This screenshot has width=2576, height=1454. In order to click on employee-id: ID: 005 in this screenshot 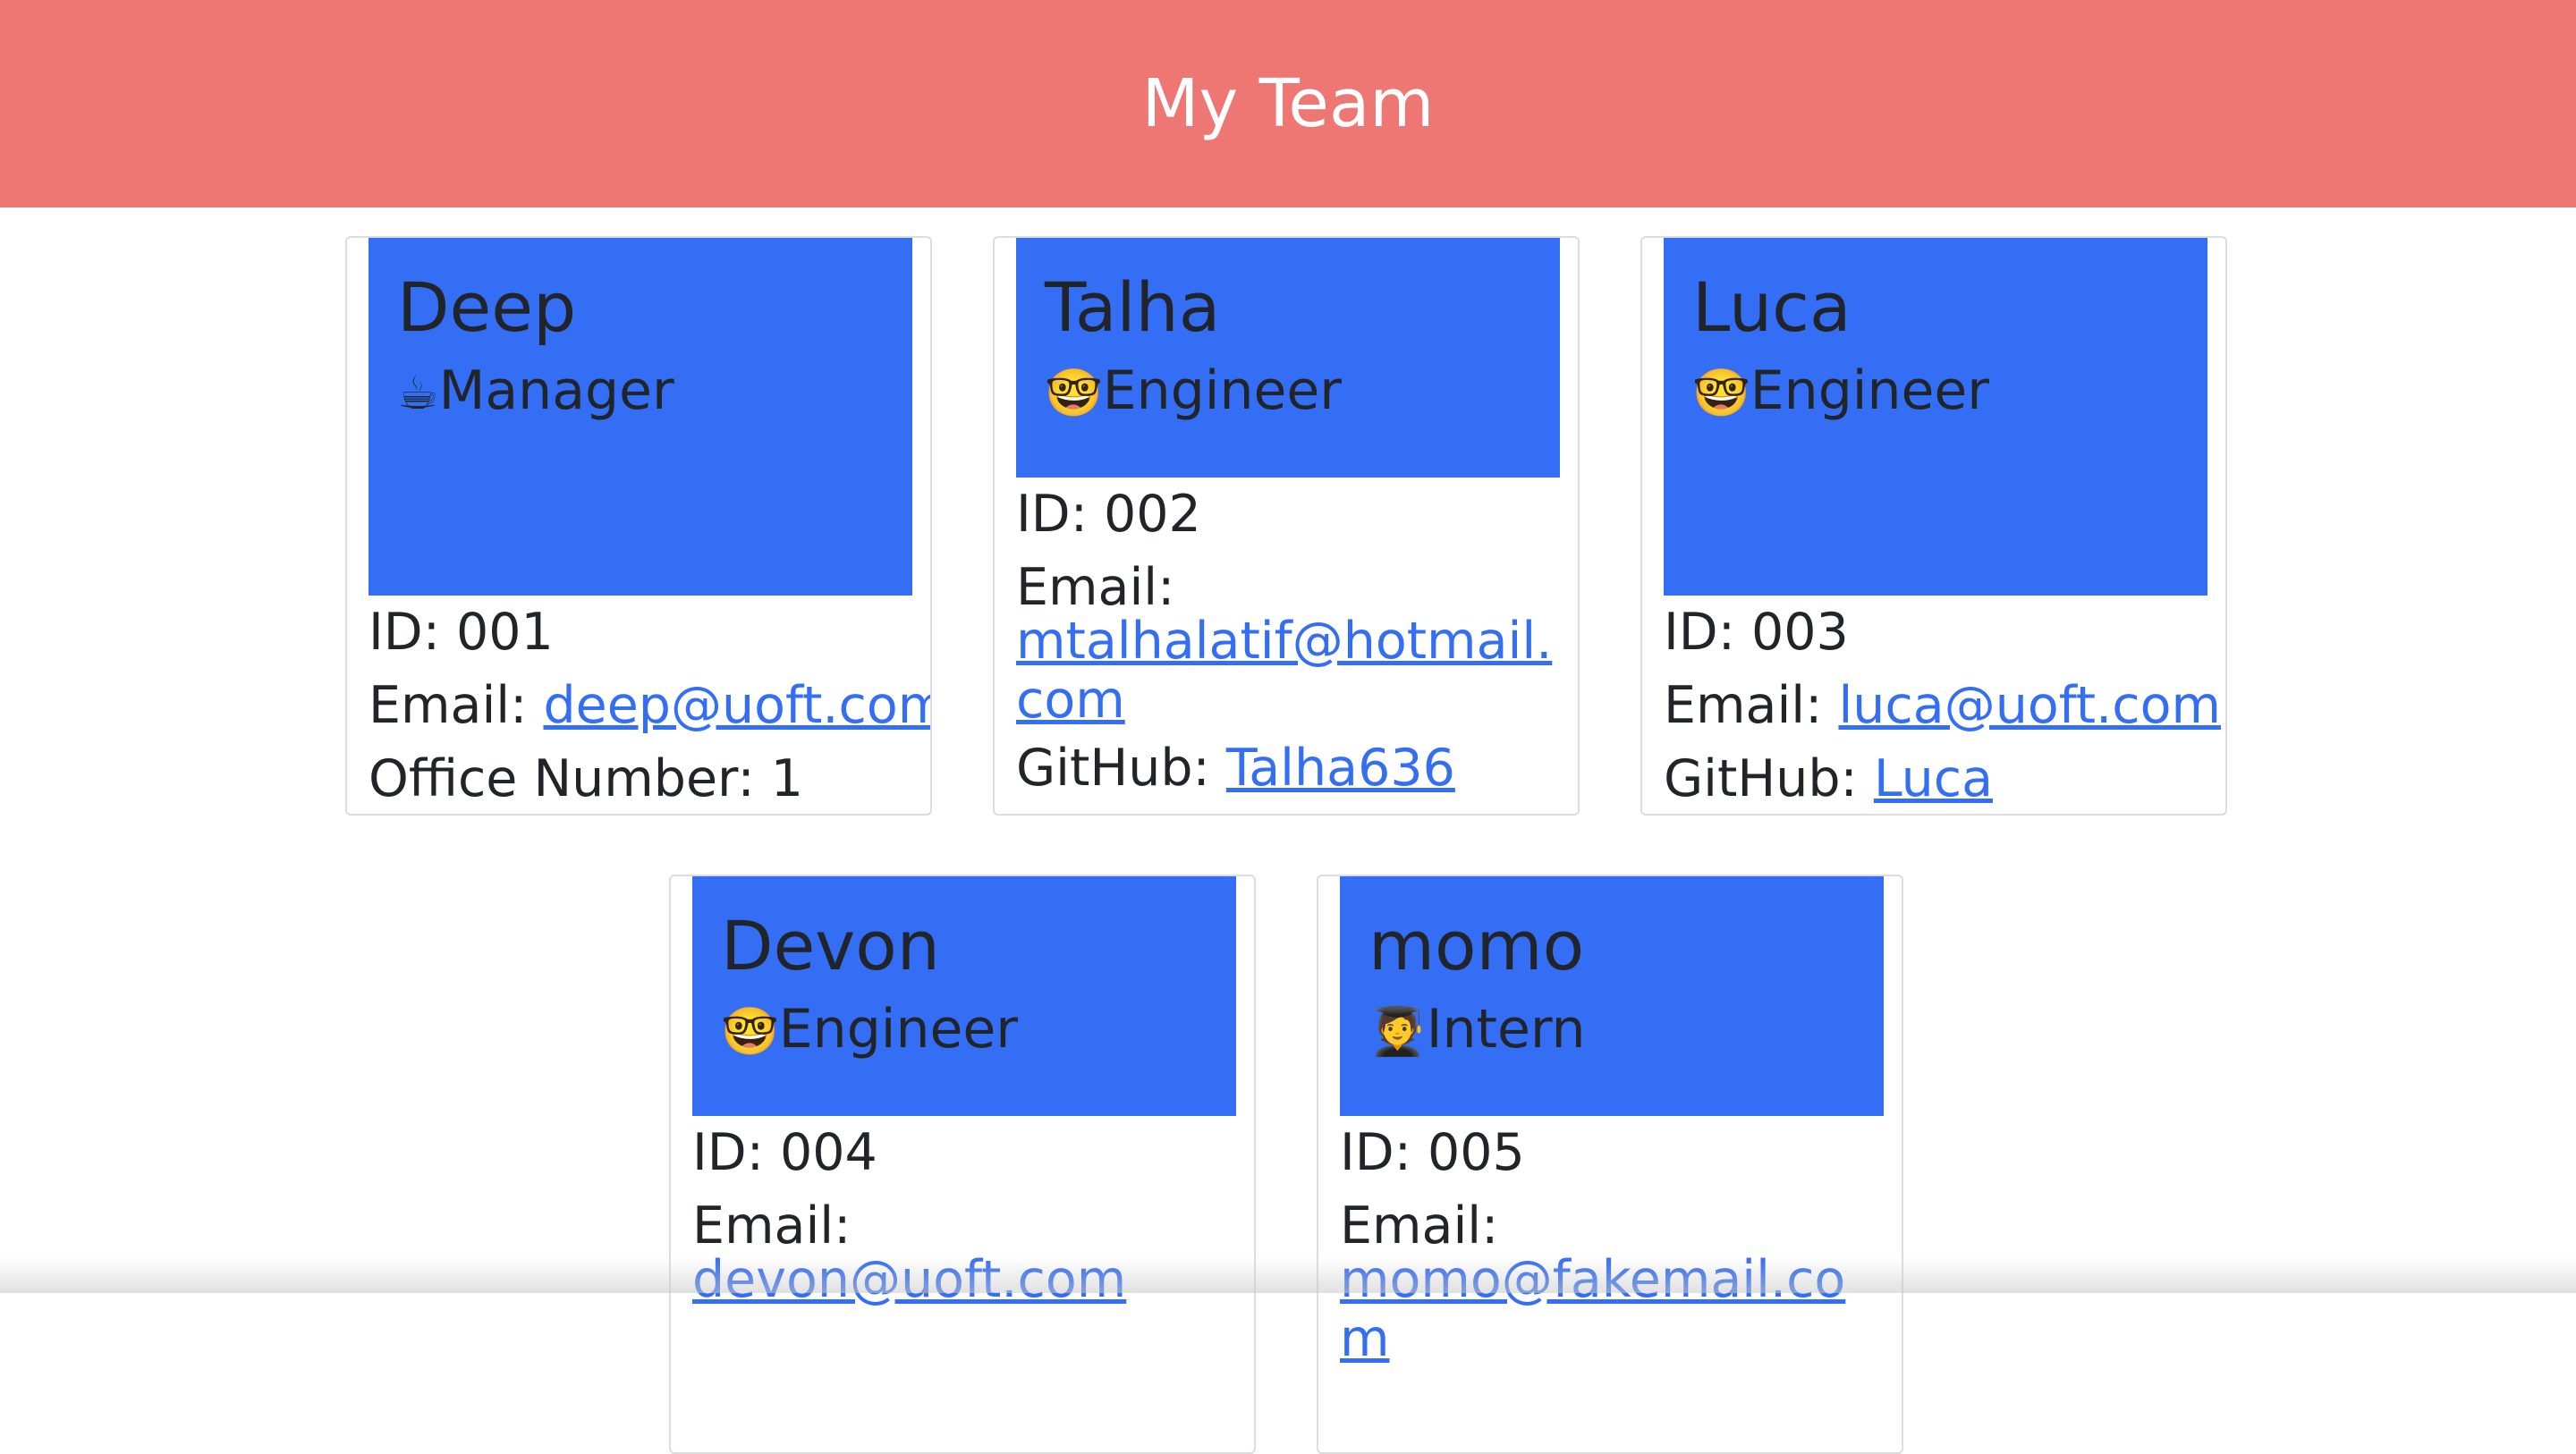, I will do `click(1617, 1153)`.